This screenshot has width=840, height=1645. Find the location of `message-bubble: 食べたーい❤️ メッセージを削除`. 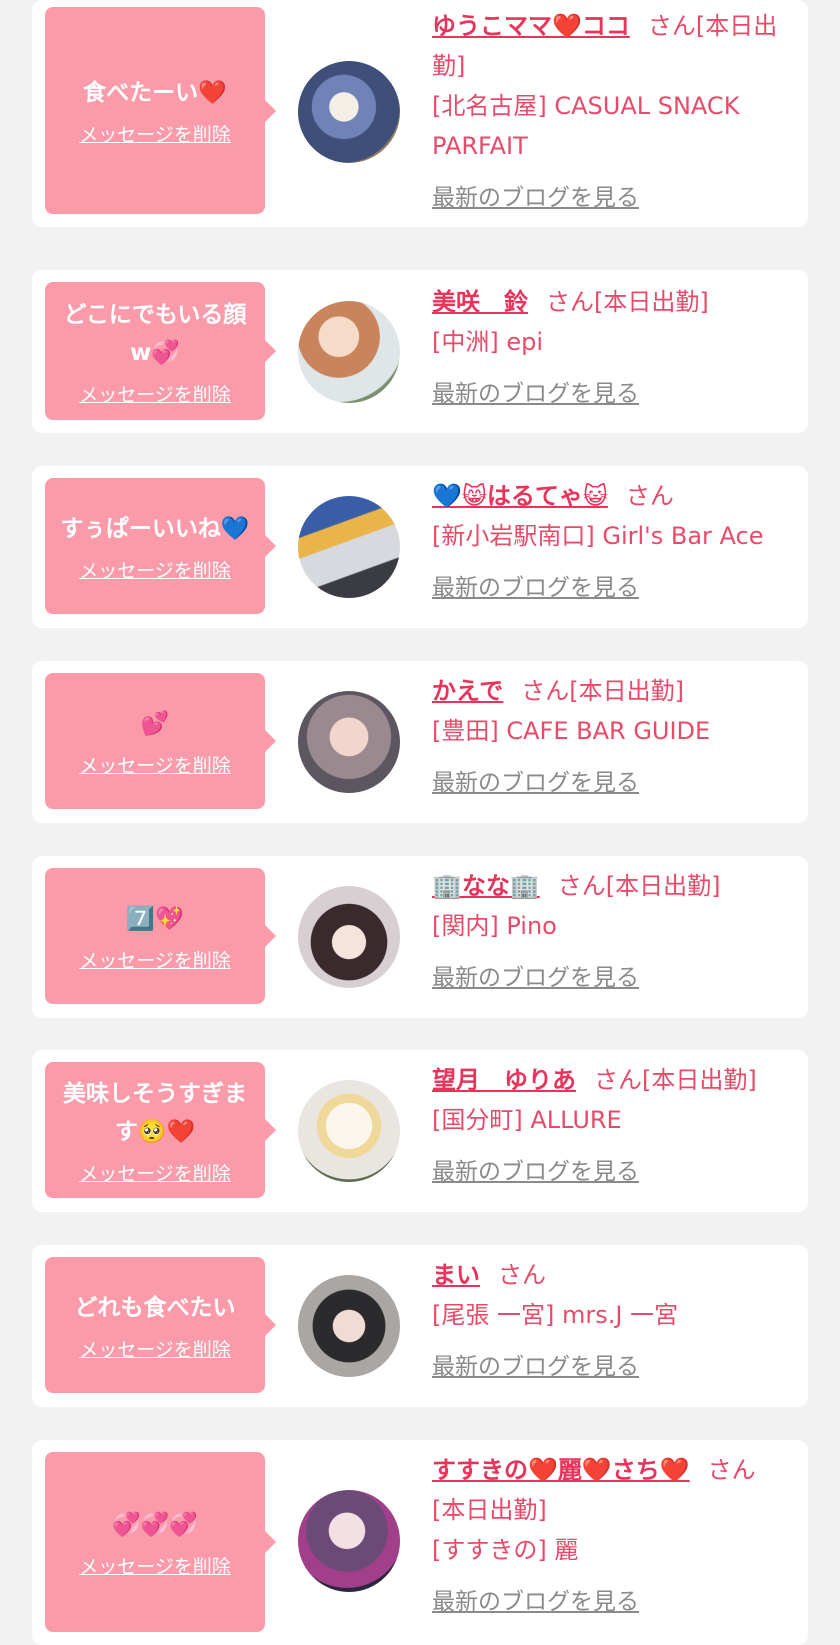

message-bubble: 食べたーい❤️ メッセージを削除 is located at coordinates (160, 110).